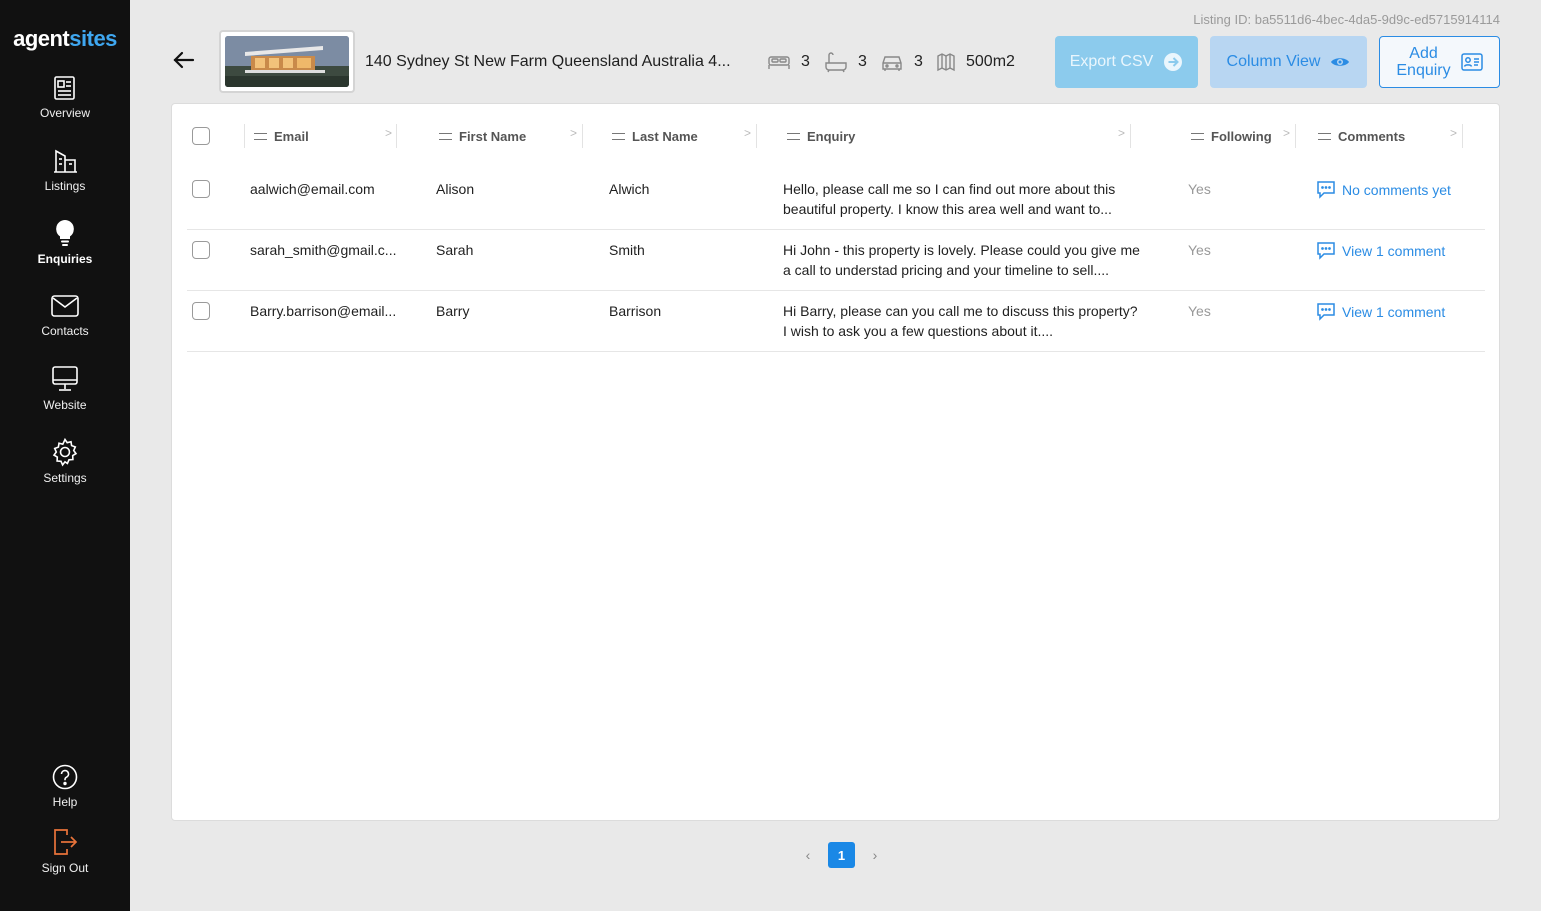  Describe the element at coordinates (482, 136) in the screenshot. I see `column-header-first-name: First Name` at that location.